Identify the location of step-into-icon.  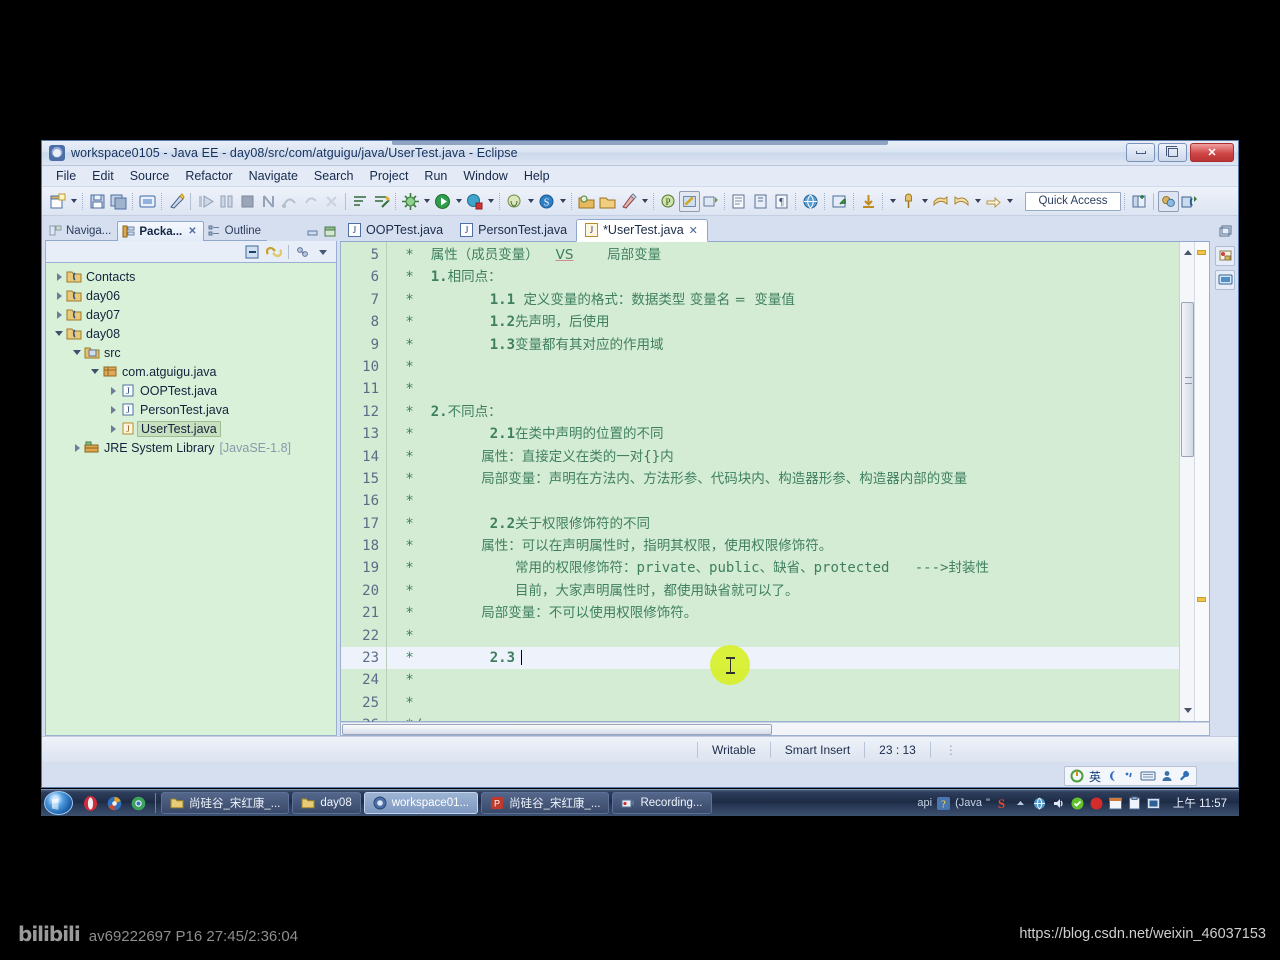
(268, 201).